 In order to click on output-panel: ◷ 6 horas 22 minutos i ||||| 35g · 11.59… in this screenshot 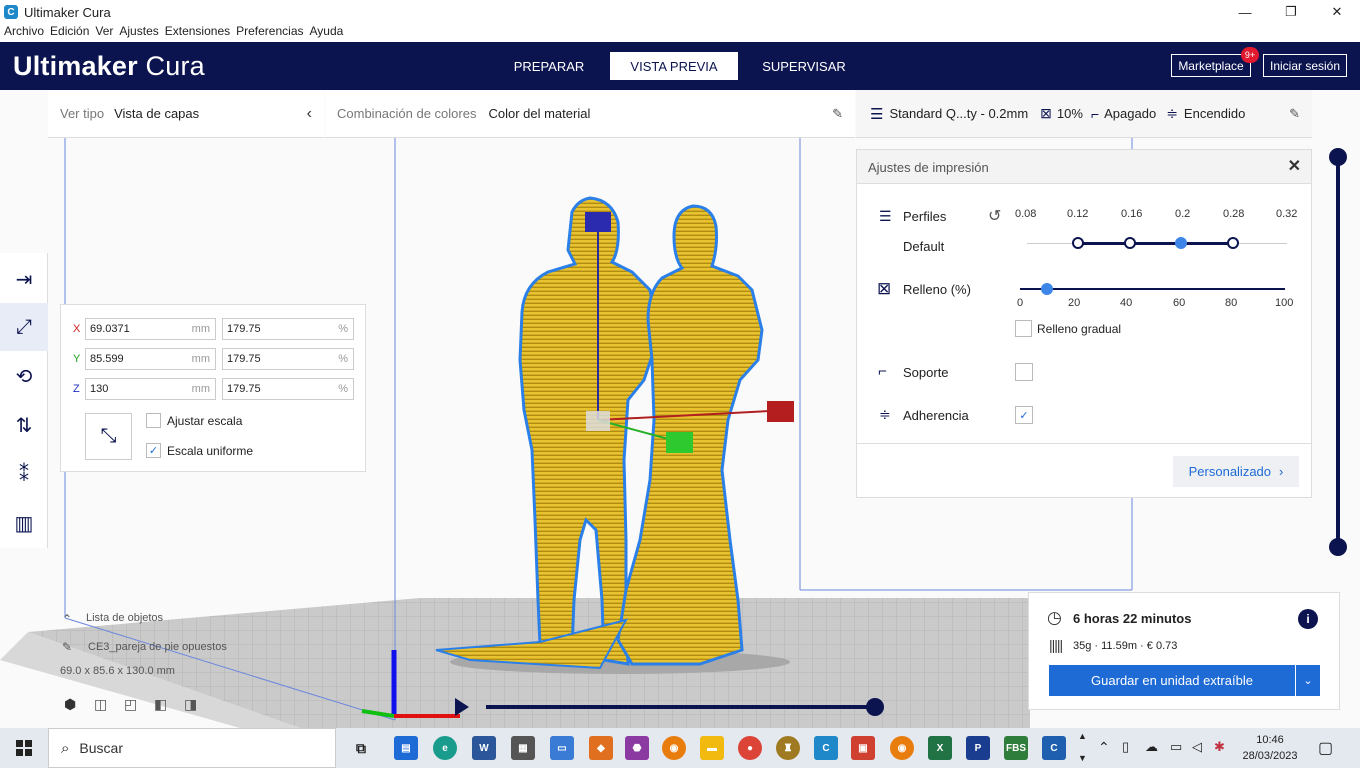, I will do `click(1184, 651)`.